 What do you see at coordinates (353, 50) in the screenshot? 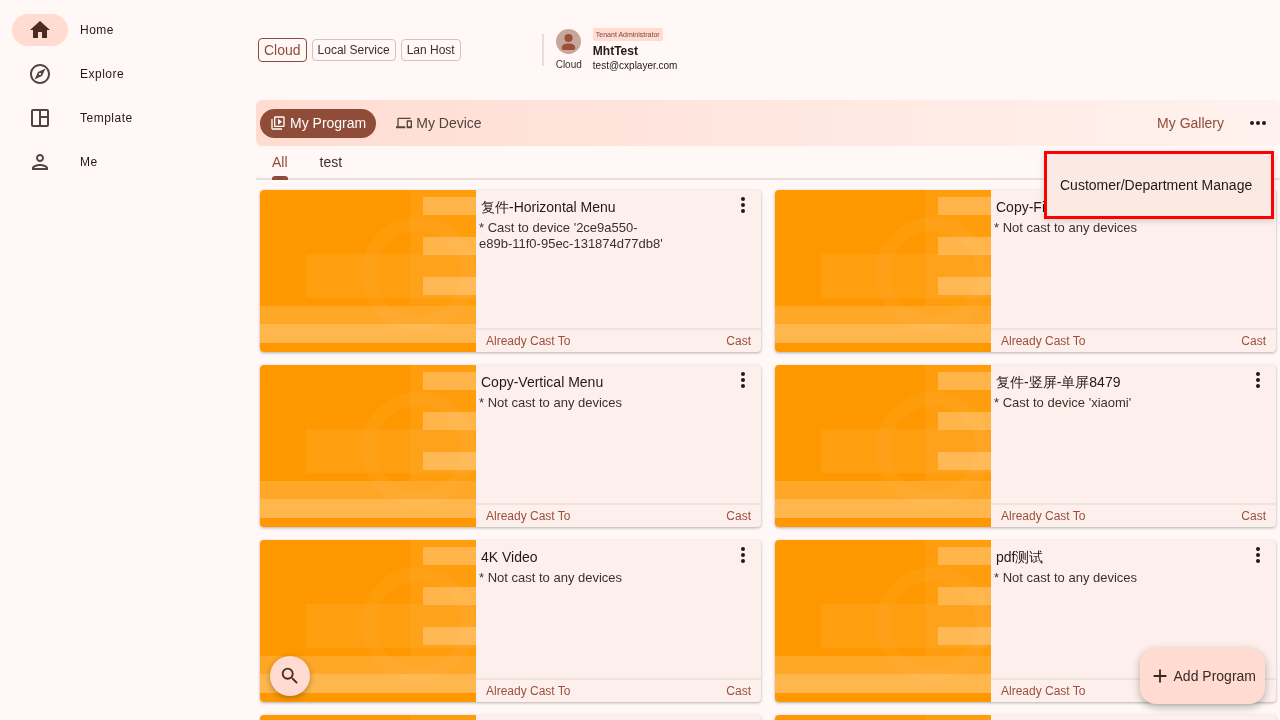
I see `mode-chip: Local Service` at bounding box center [353, 50].